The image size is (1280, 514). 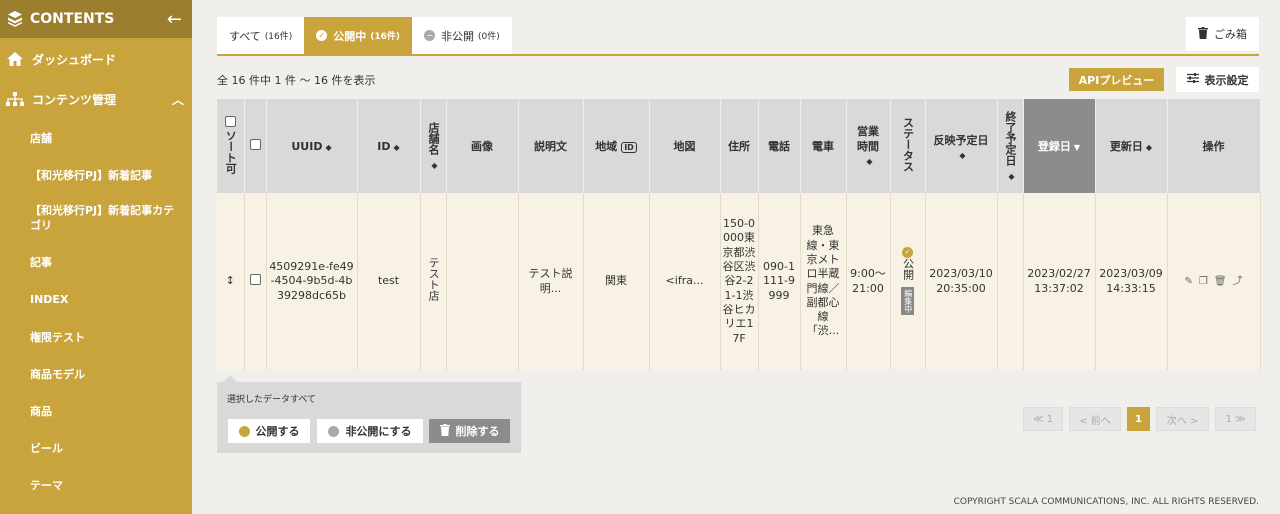 I want to click on sidebar-sub-item: 権限テスト, so click(x=96, y=336).